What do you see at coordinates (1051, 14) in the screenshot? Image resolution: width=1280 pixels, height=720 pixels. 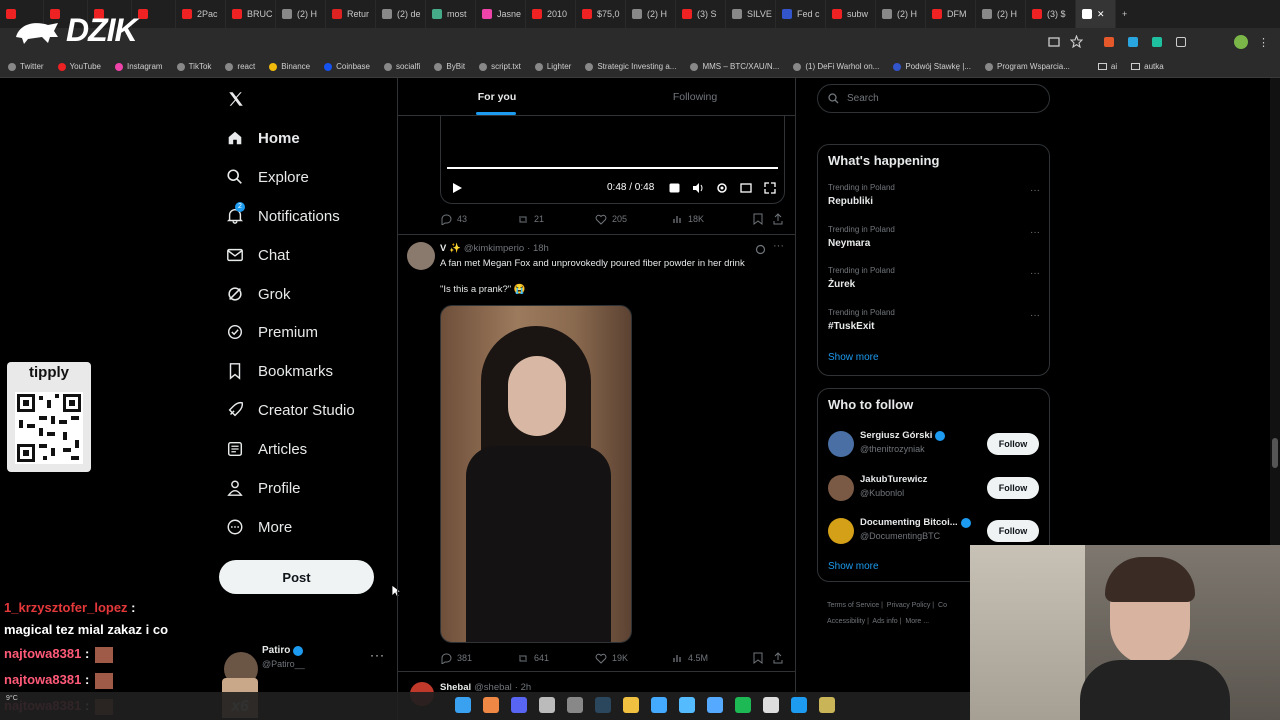 I see `browser-tab: (3) $` at bounding box center [1051, 14].